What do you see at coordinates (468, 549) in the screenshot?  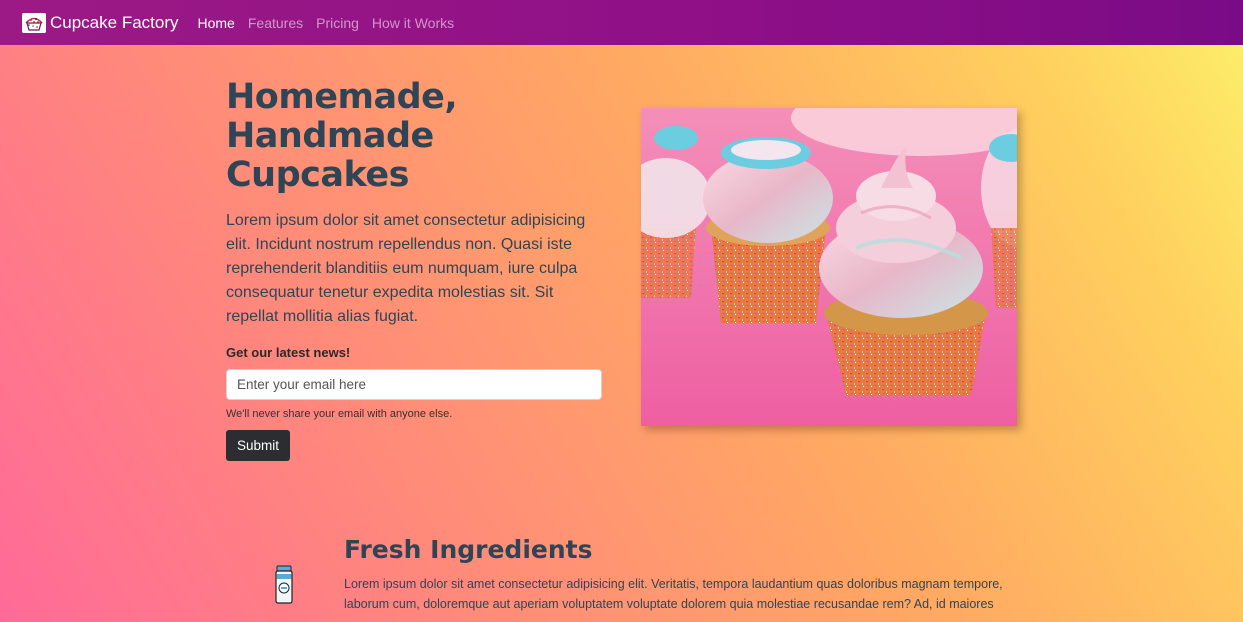 I see `feature-title: Fresh Ingredients` at bounding box center [468, 549].